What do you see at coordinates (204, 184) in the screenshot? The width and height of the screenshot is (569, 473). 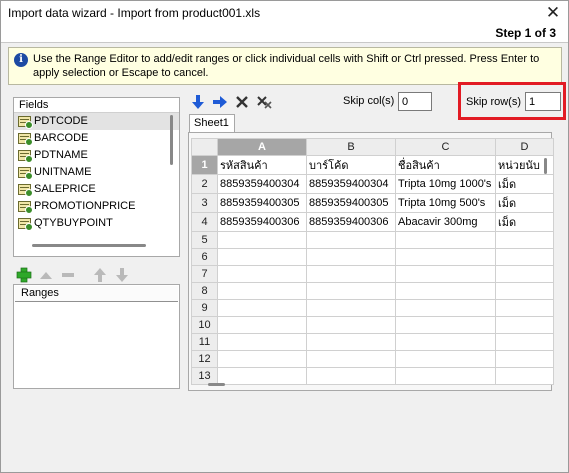 I see `row-header: 2` at bounding box center [204, 184].